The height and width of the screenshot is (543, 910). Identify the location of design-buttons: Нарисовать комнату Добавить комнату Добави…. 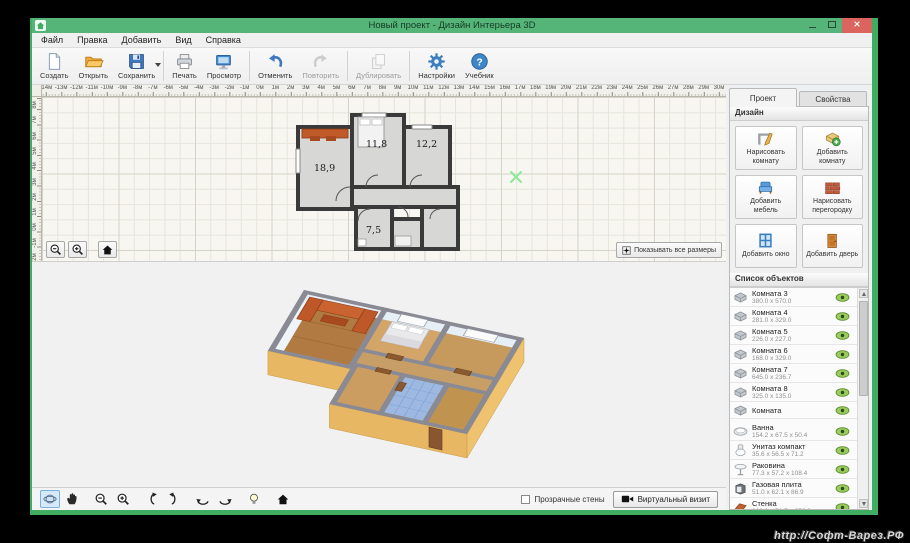
(799, 197).